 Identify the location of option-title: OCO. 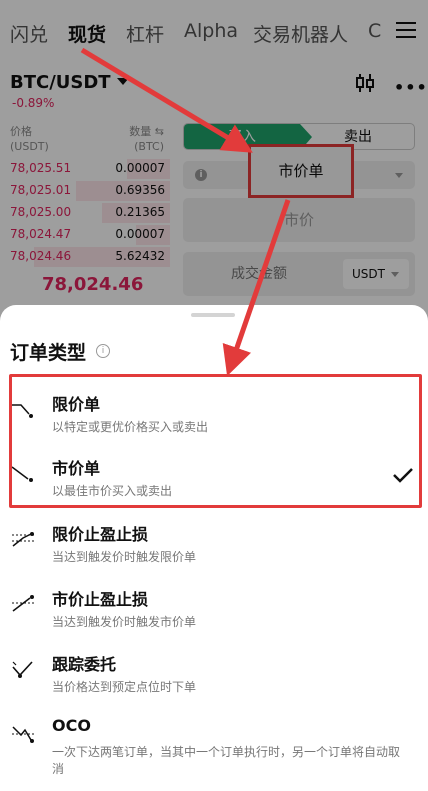
(71, 725).